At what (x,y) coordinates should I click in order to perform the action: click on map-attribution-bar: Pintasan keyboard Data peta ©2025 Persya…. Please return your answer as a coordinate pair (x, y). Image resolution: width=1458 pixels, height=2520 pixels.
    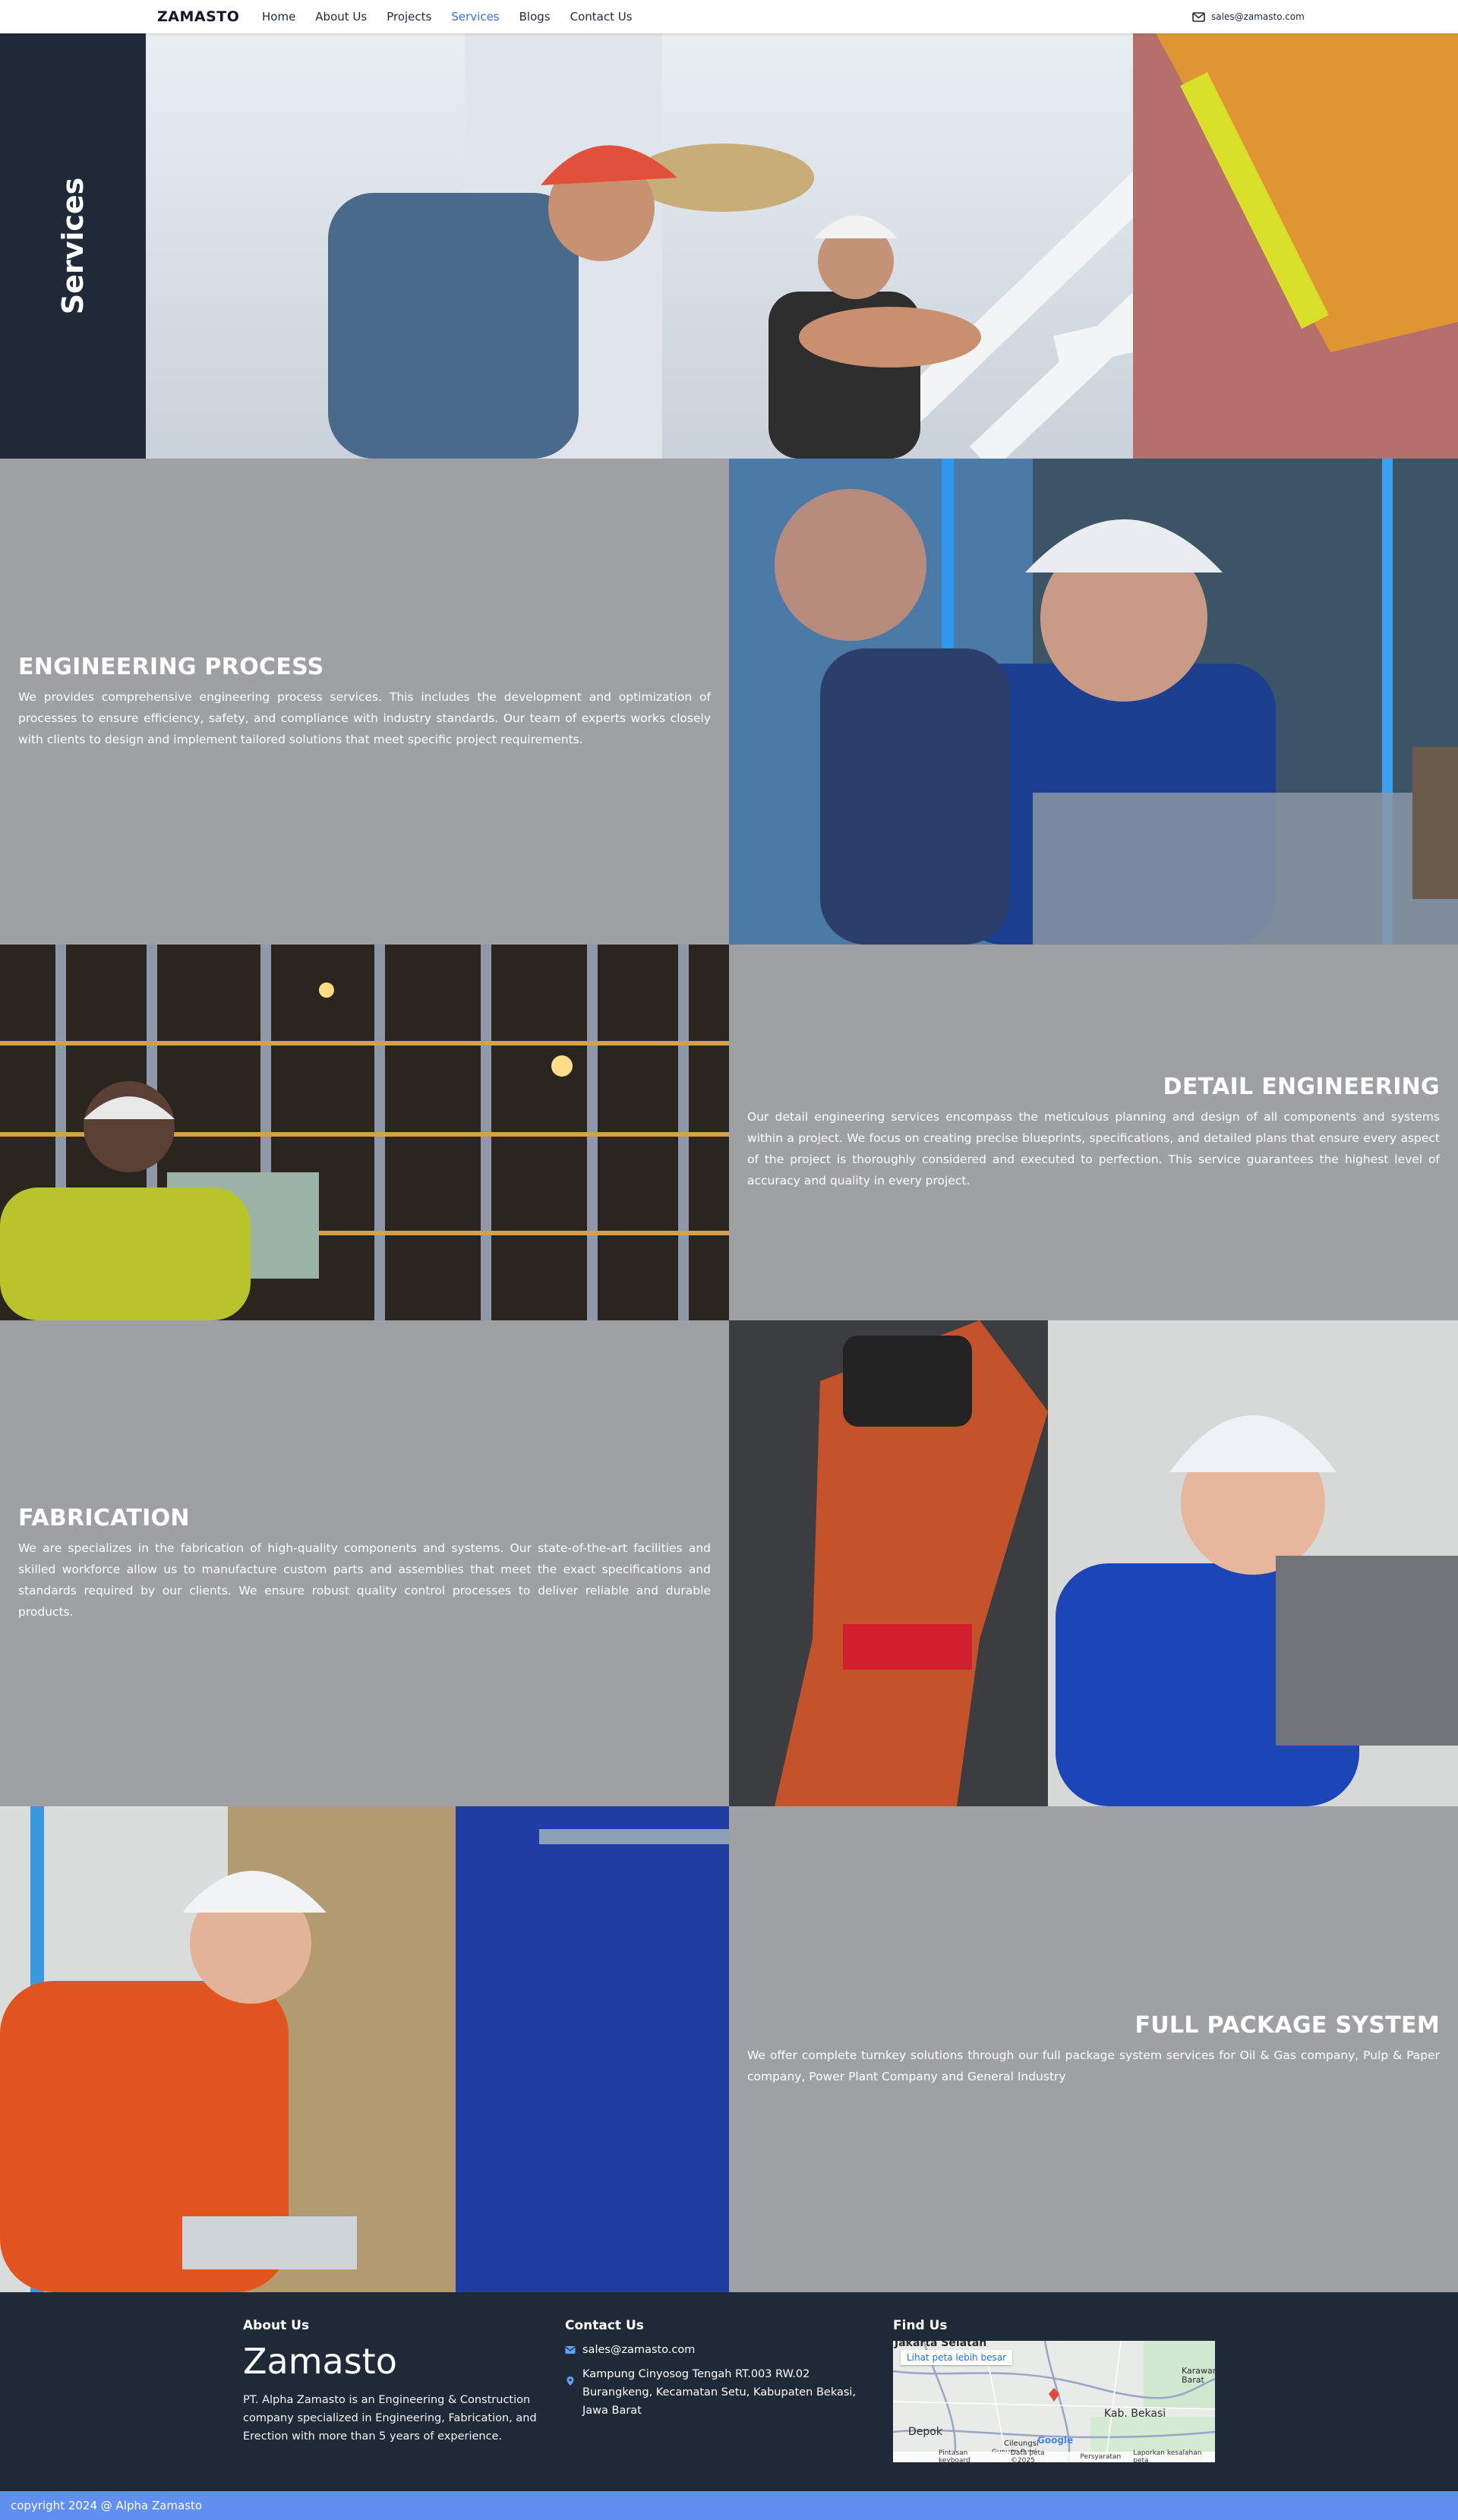
    Looking at the image, I should click on (1054, 2455).